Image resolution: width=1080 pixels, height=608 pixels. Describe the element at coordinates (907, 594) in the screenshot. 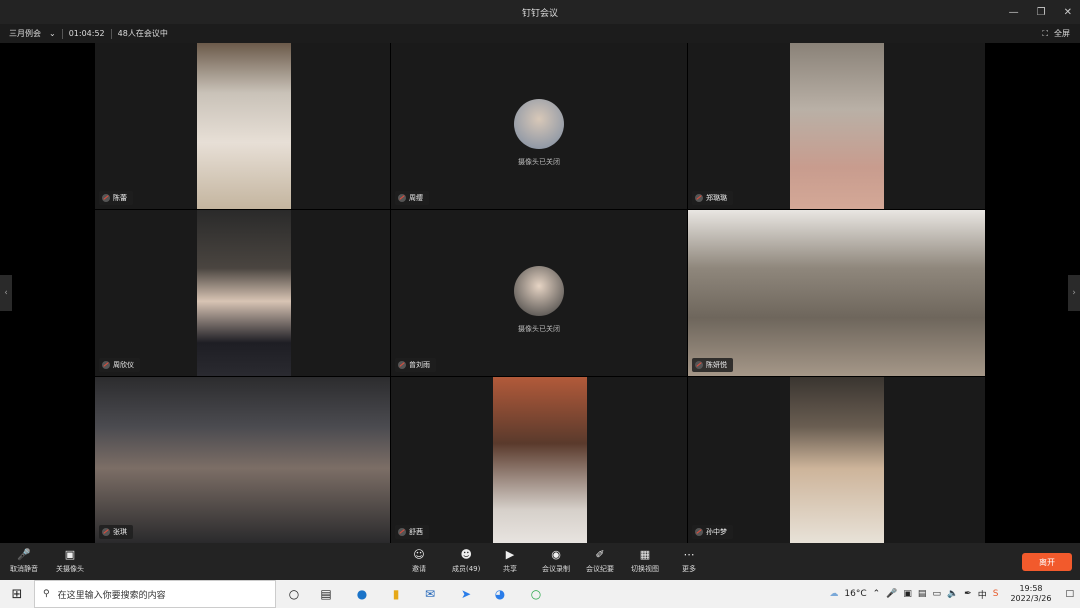

I see `camera-icon: ▣` at that location.